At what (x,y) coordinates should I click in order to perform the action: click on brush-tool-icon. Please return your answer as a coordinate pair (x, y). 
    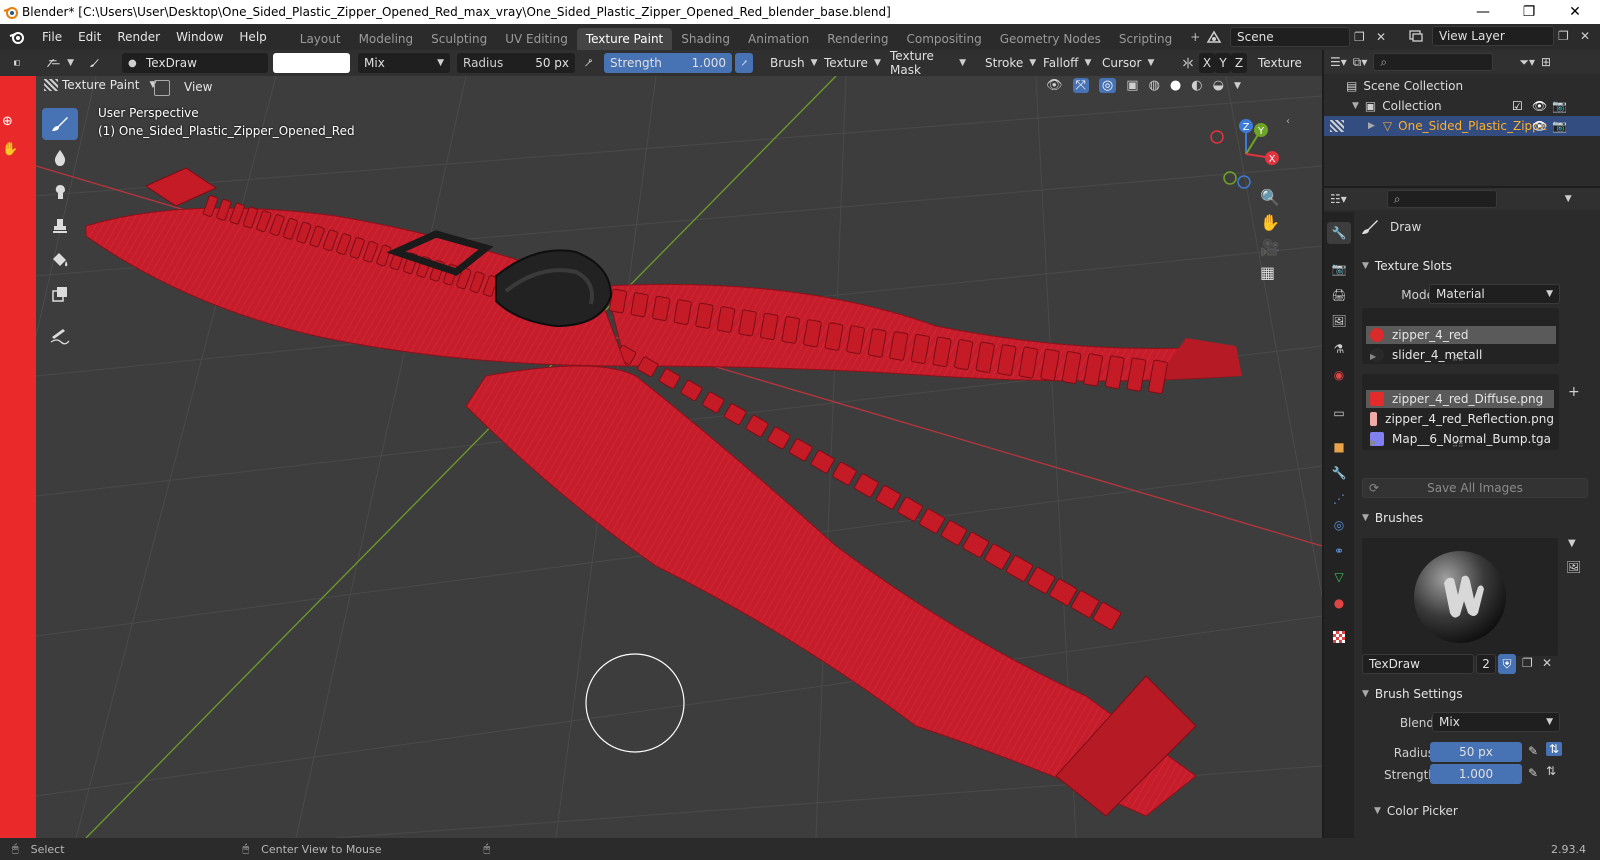
    Looking at the image, I should click on (94, 63).